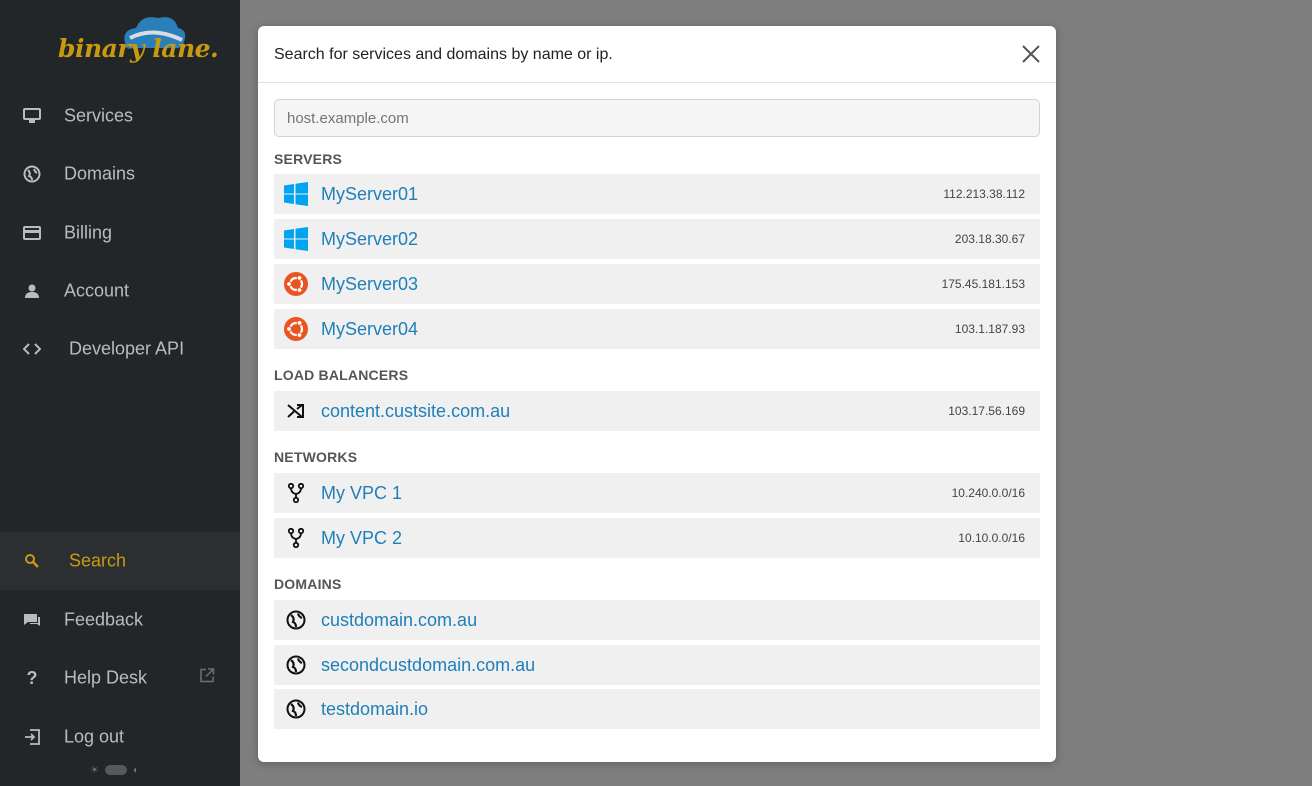 Image resolution: width=1312 pixels, height=786 pixels. What do you see at coordinates (94, 736) in the screenshot?
I see `sidebar-item-label: Log out` at bounding box center [94, 736].